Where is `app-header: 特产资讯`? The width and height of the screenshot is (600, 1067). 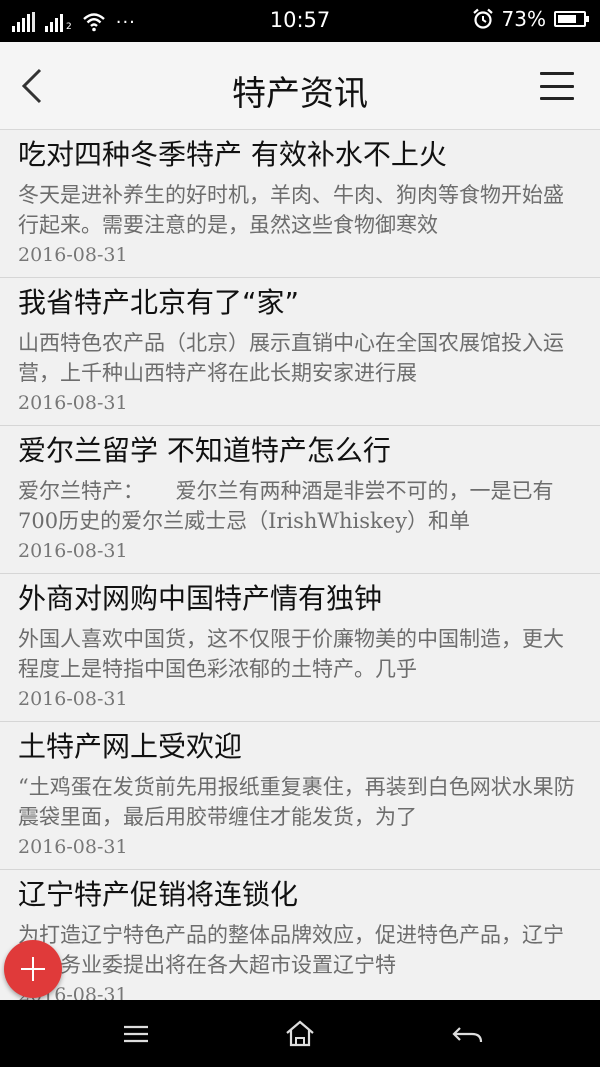
app-header: 特产资讯 is located at coordinates (300, 86).